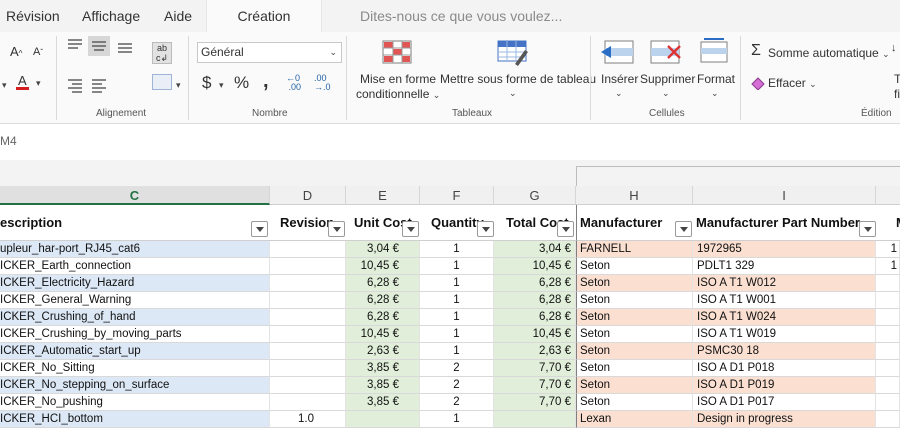 This screenshot has width=900, height=429. What do you see at coordinates (784, 419) in the screenshot?
I see `cell-part: Design in progress` at bounding box center [784, 419].